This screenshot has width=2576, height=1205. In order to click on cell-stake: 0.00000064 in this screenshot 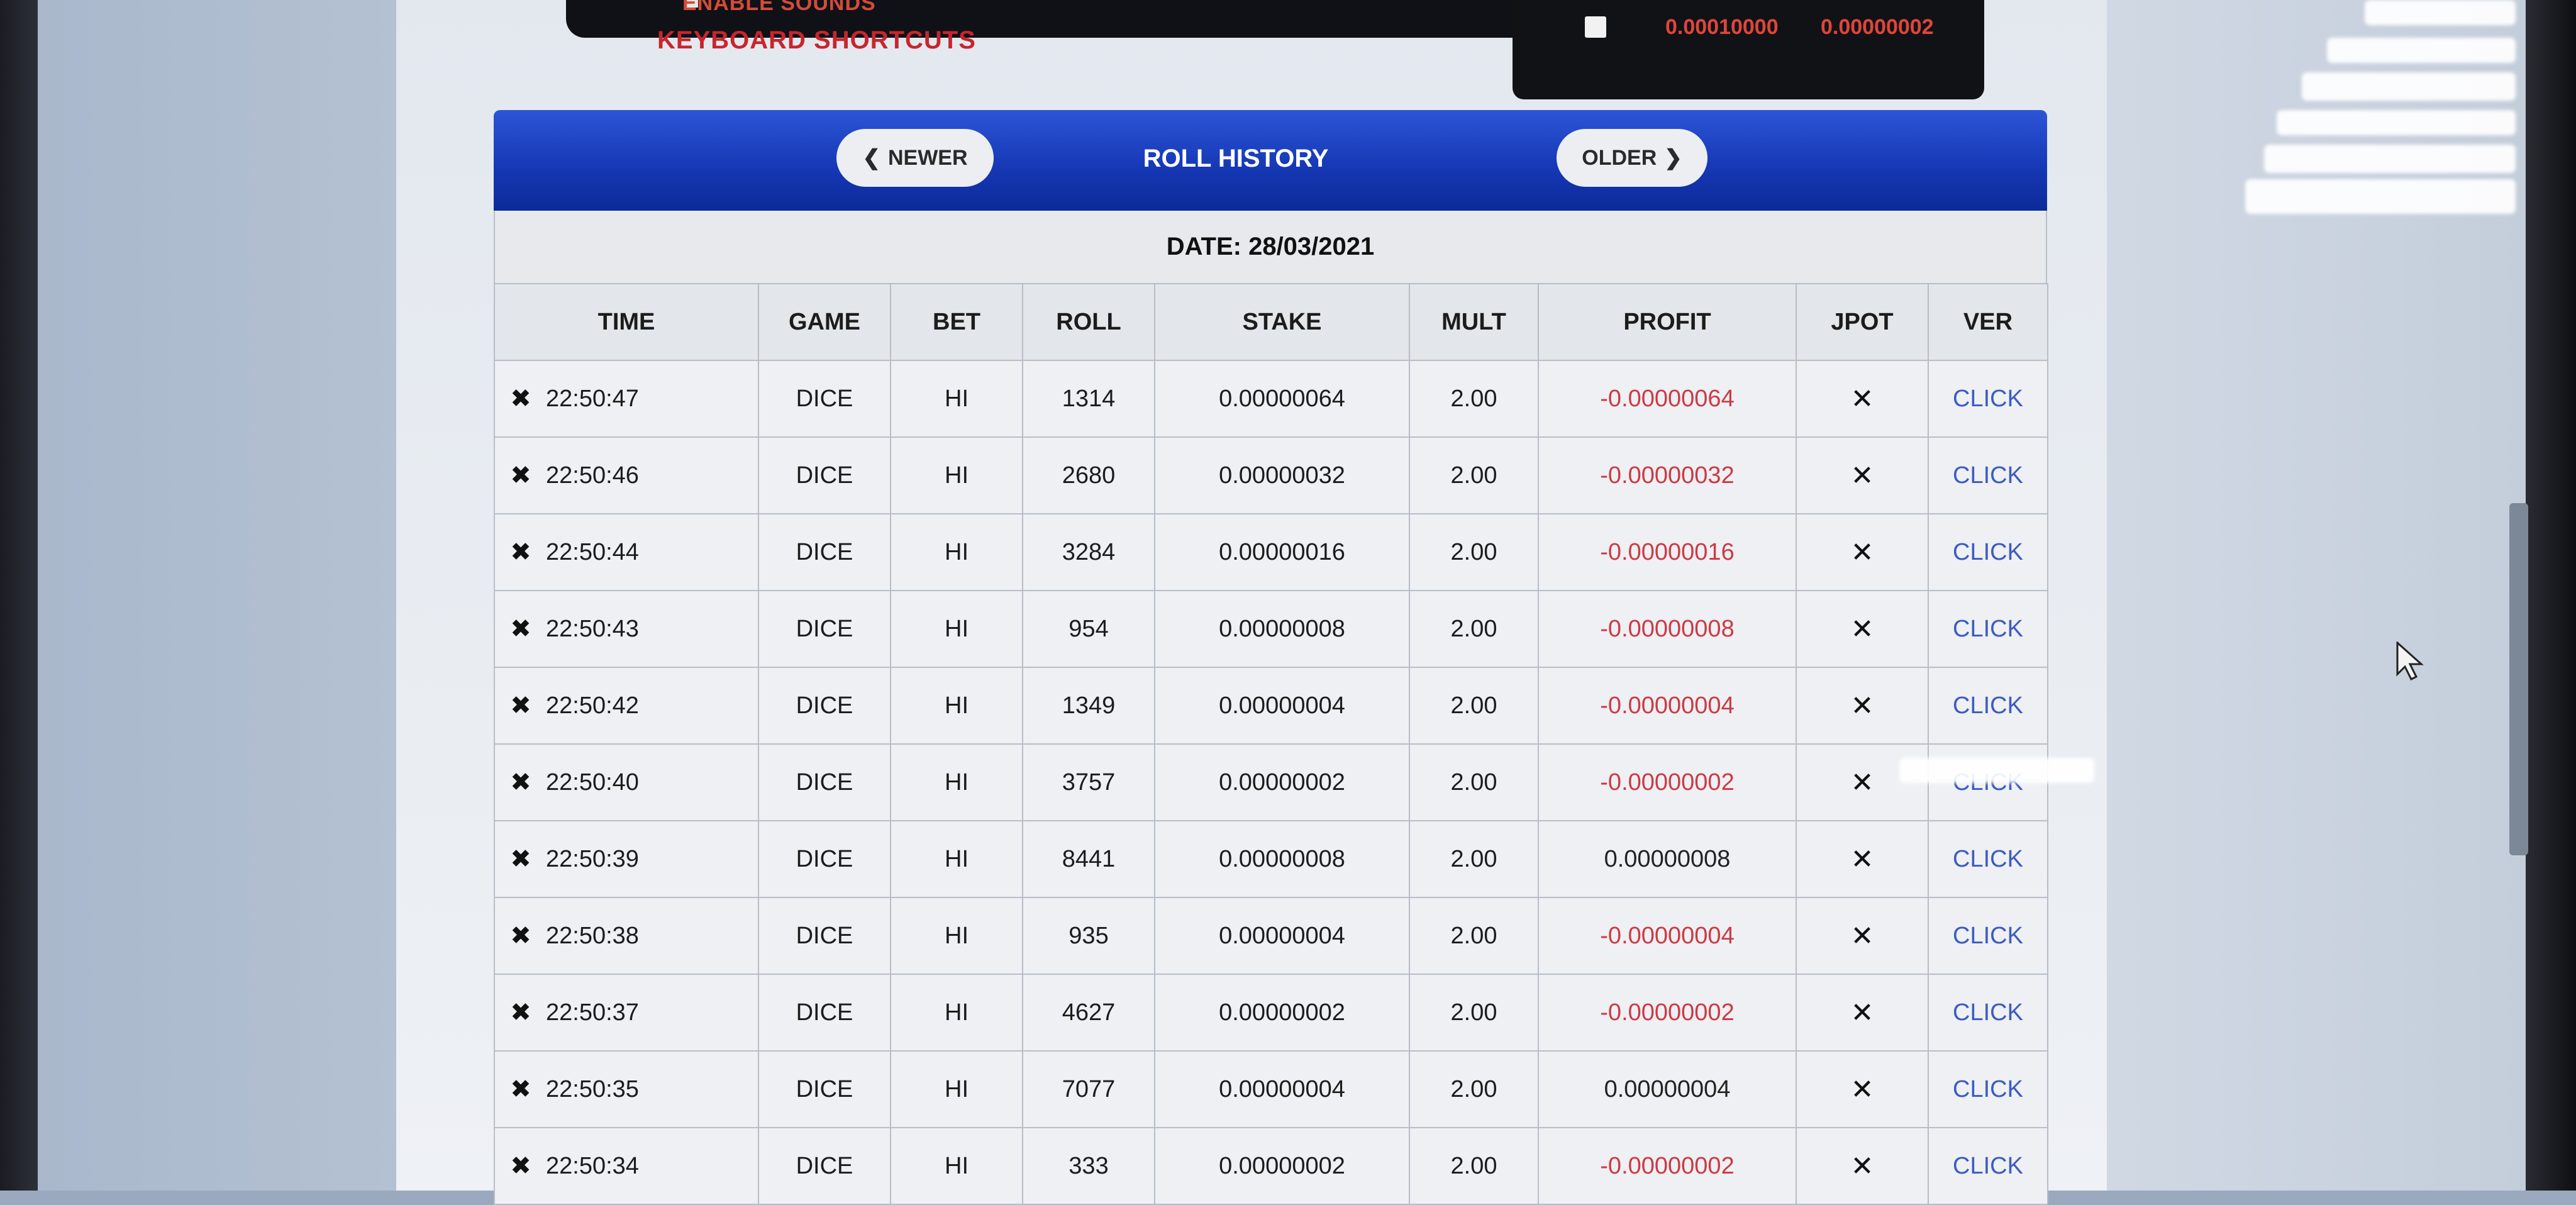, I will do `click(1282, 399)`.